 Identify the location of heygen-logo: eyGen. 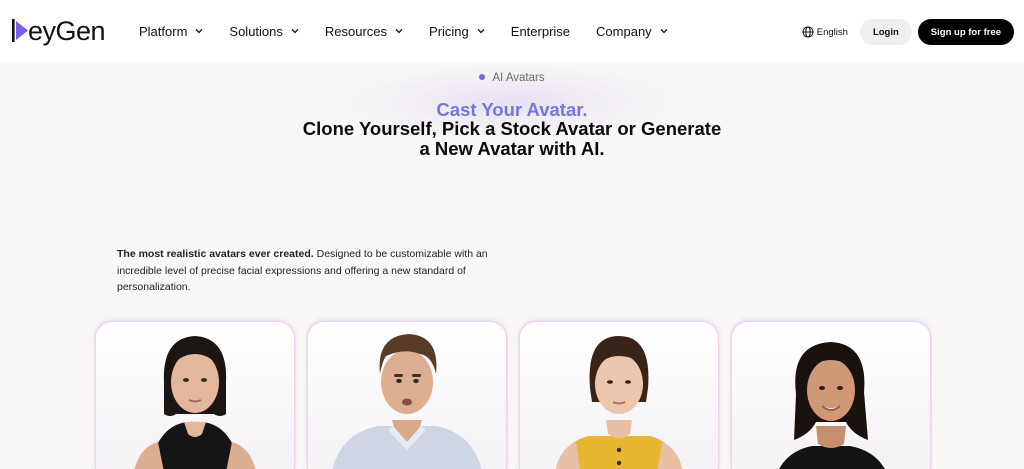
(59, 30).